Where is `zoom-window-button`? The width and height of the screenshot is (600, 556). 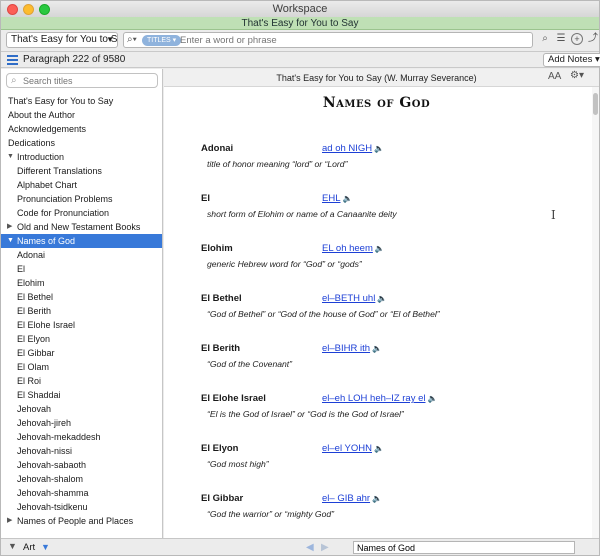
zoom-window-button is located at coordinates (44, 9).